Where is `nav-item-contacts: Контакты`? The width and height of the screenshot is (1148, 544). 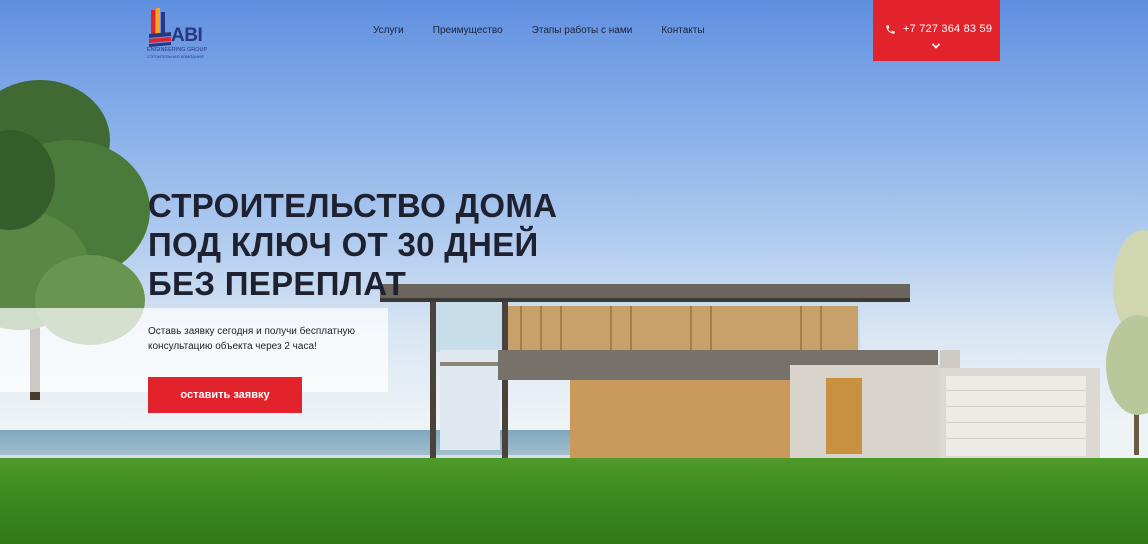 nav-item-contacts: Контакты is located at coordinates (682, 30).